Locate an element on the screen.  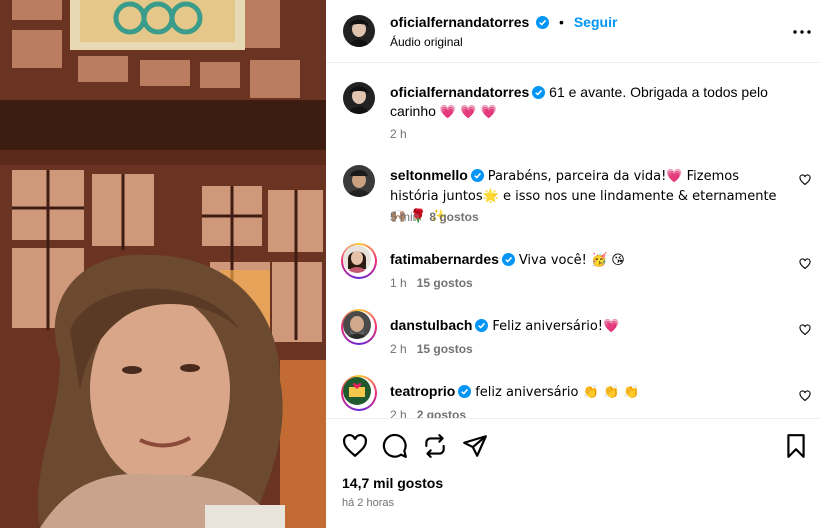
comment-username: danstulbach is located at coordinates (431, 325).